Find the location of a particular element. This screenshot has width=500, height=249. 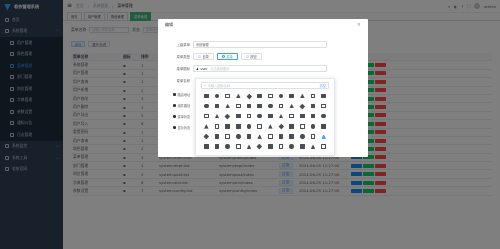

icon-select-popover: ⌕ 请输入图标名称 清空 is located at coordinates (265, 117).